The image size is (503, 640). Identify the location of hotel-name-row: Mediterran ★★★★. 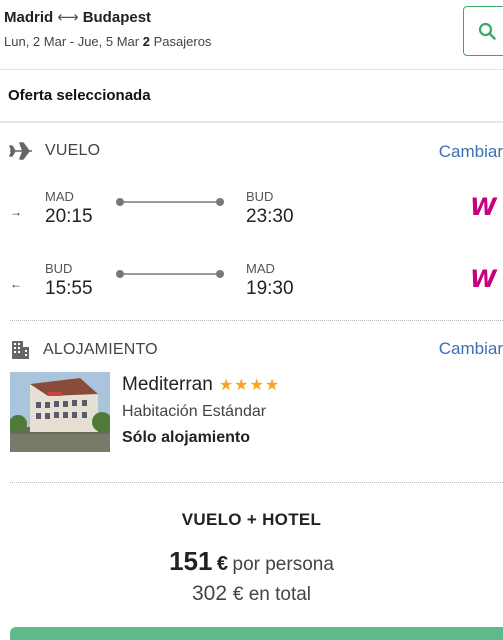
(201, 385).